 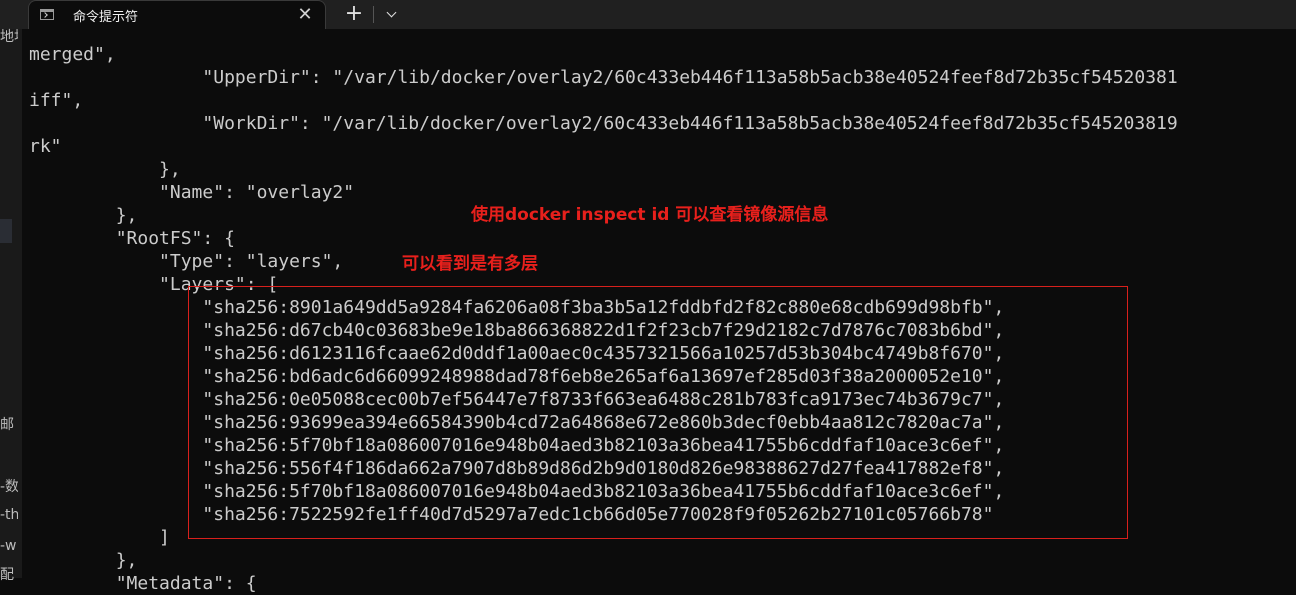 I want to click on background-text: -w, so click(x=8, y=546).